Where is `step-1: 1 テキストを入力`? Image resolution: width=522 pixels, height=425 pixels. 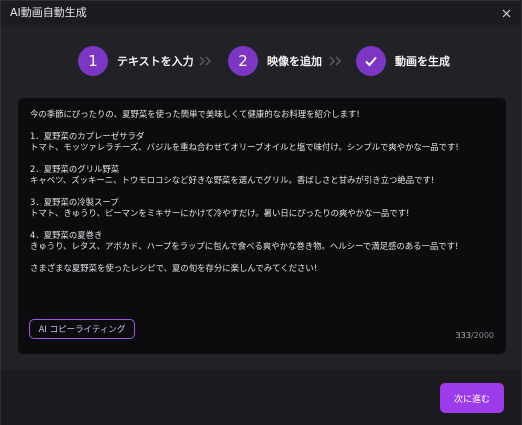
step-1: 1 テキストを入力 is located at coordinates (136, 61).